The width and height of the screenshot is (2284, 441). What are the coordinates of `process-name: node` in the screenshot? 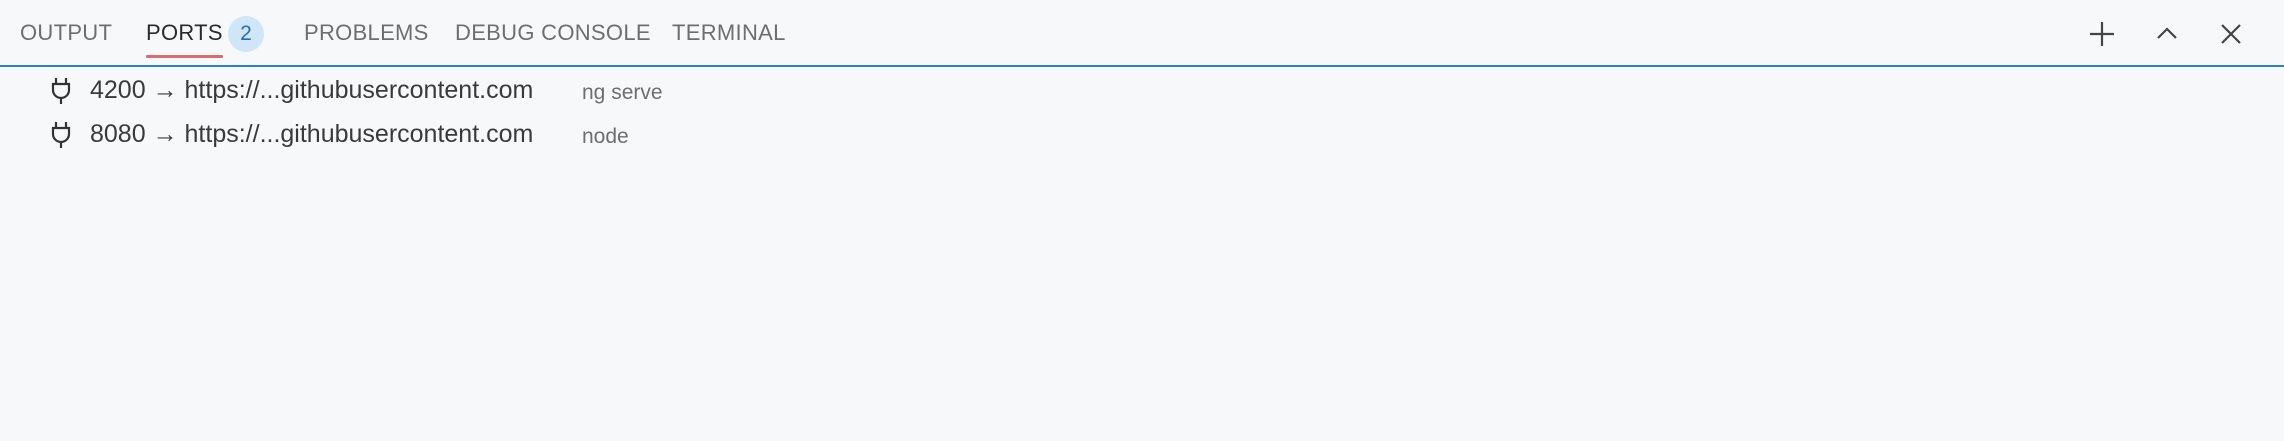 It's located at (605, 136).